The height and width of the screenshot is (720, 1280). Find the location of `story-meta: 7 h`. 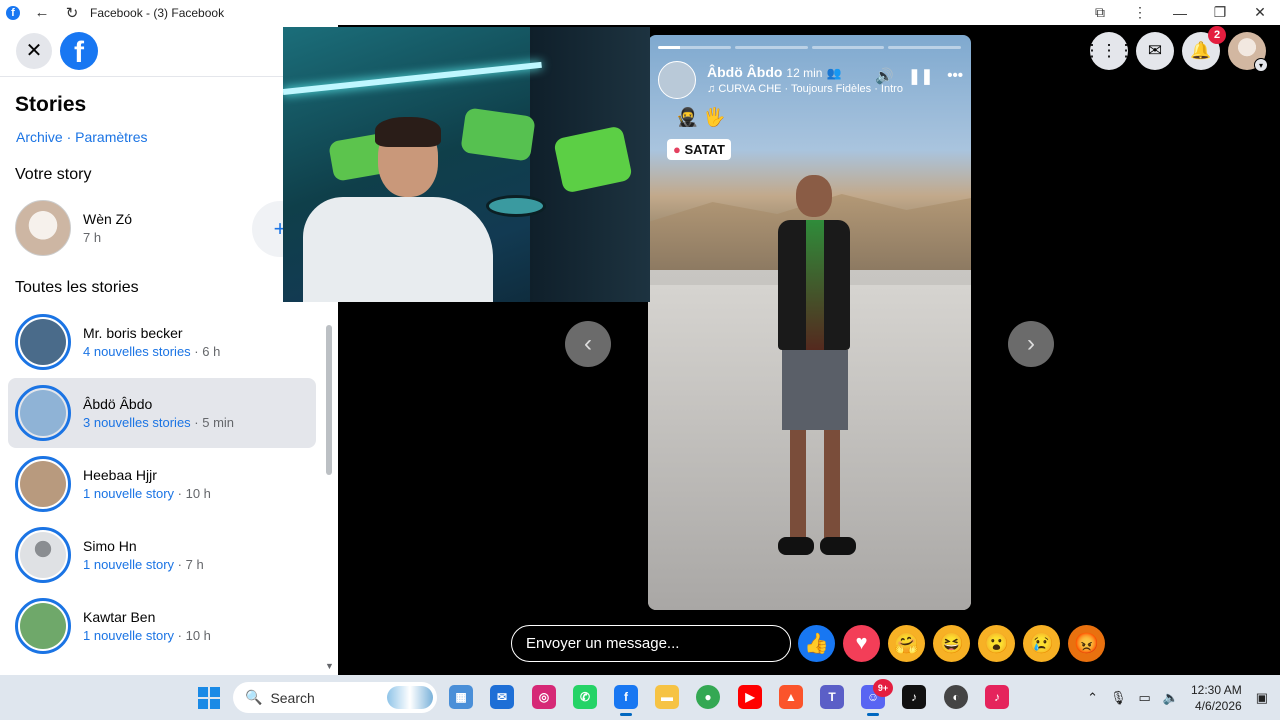

story-meta: 7 h is located at coordinates (92, 237).